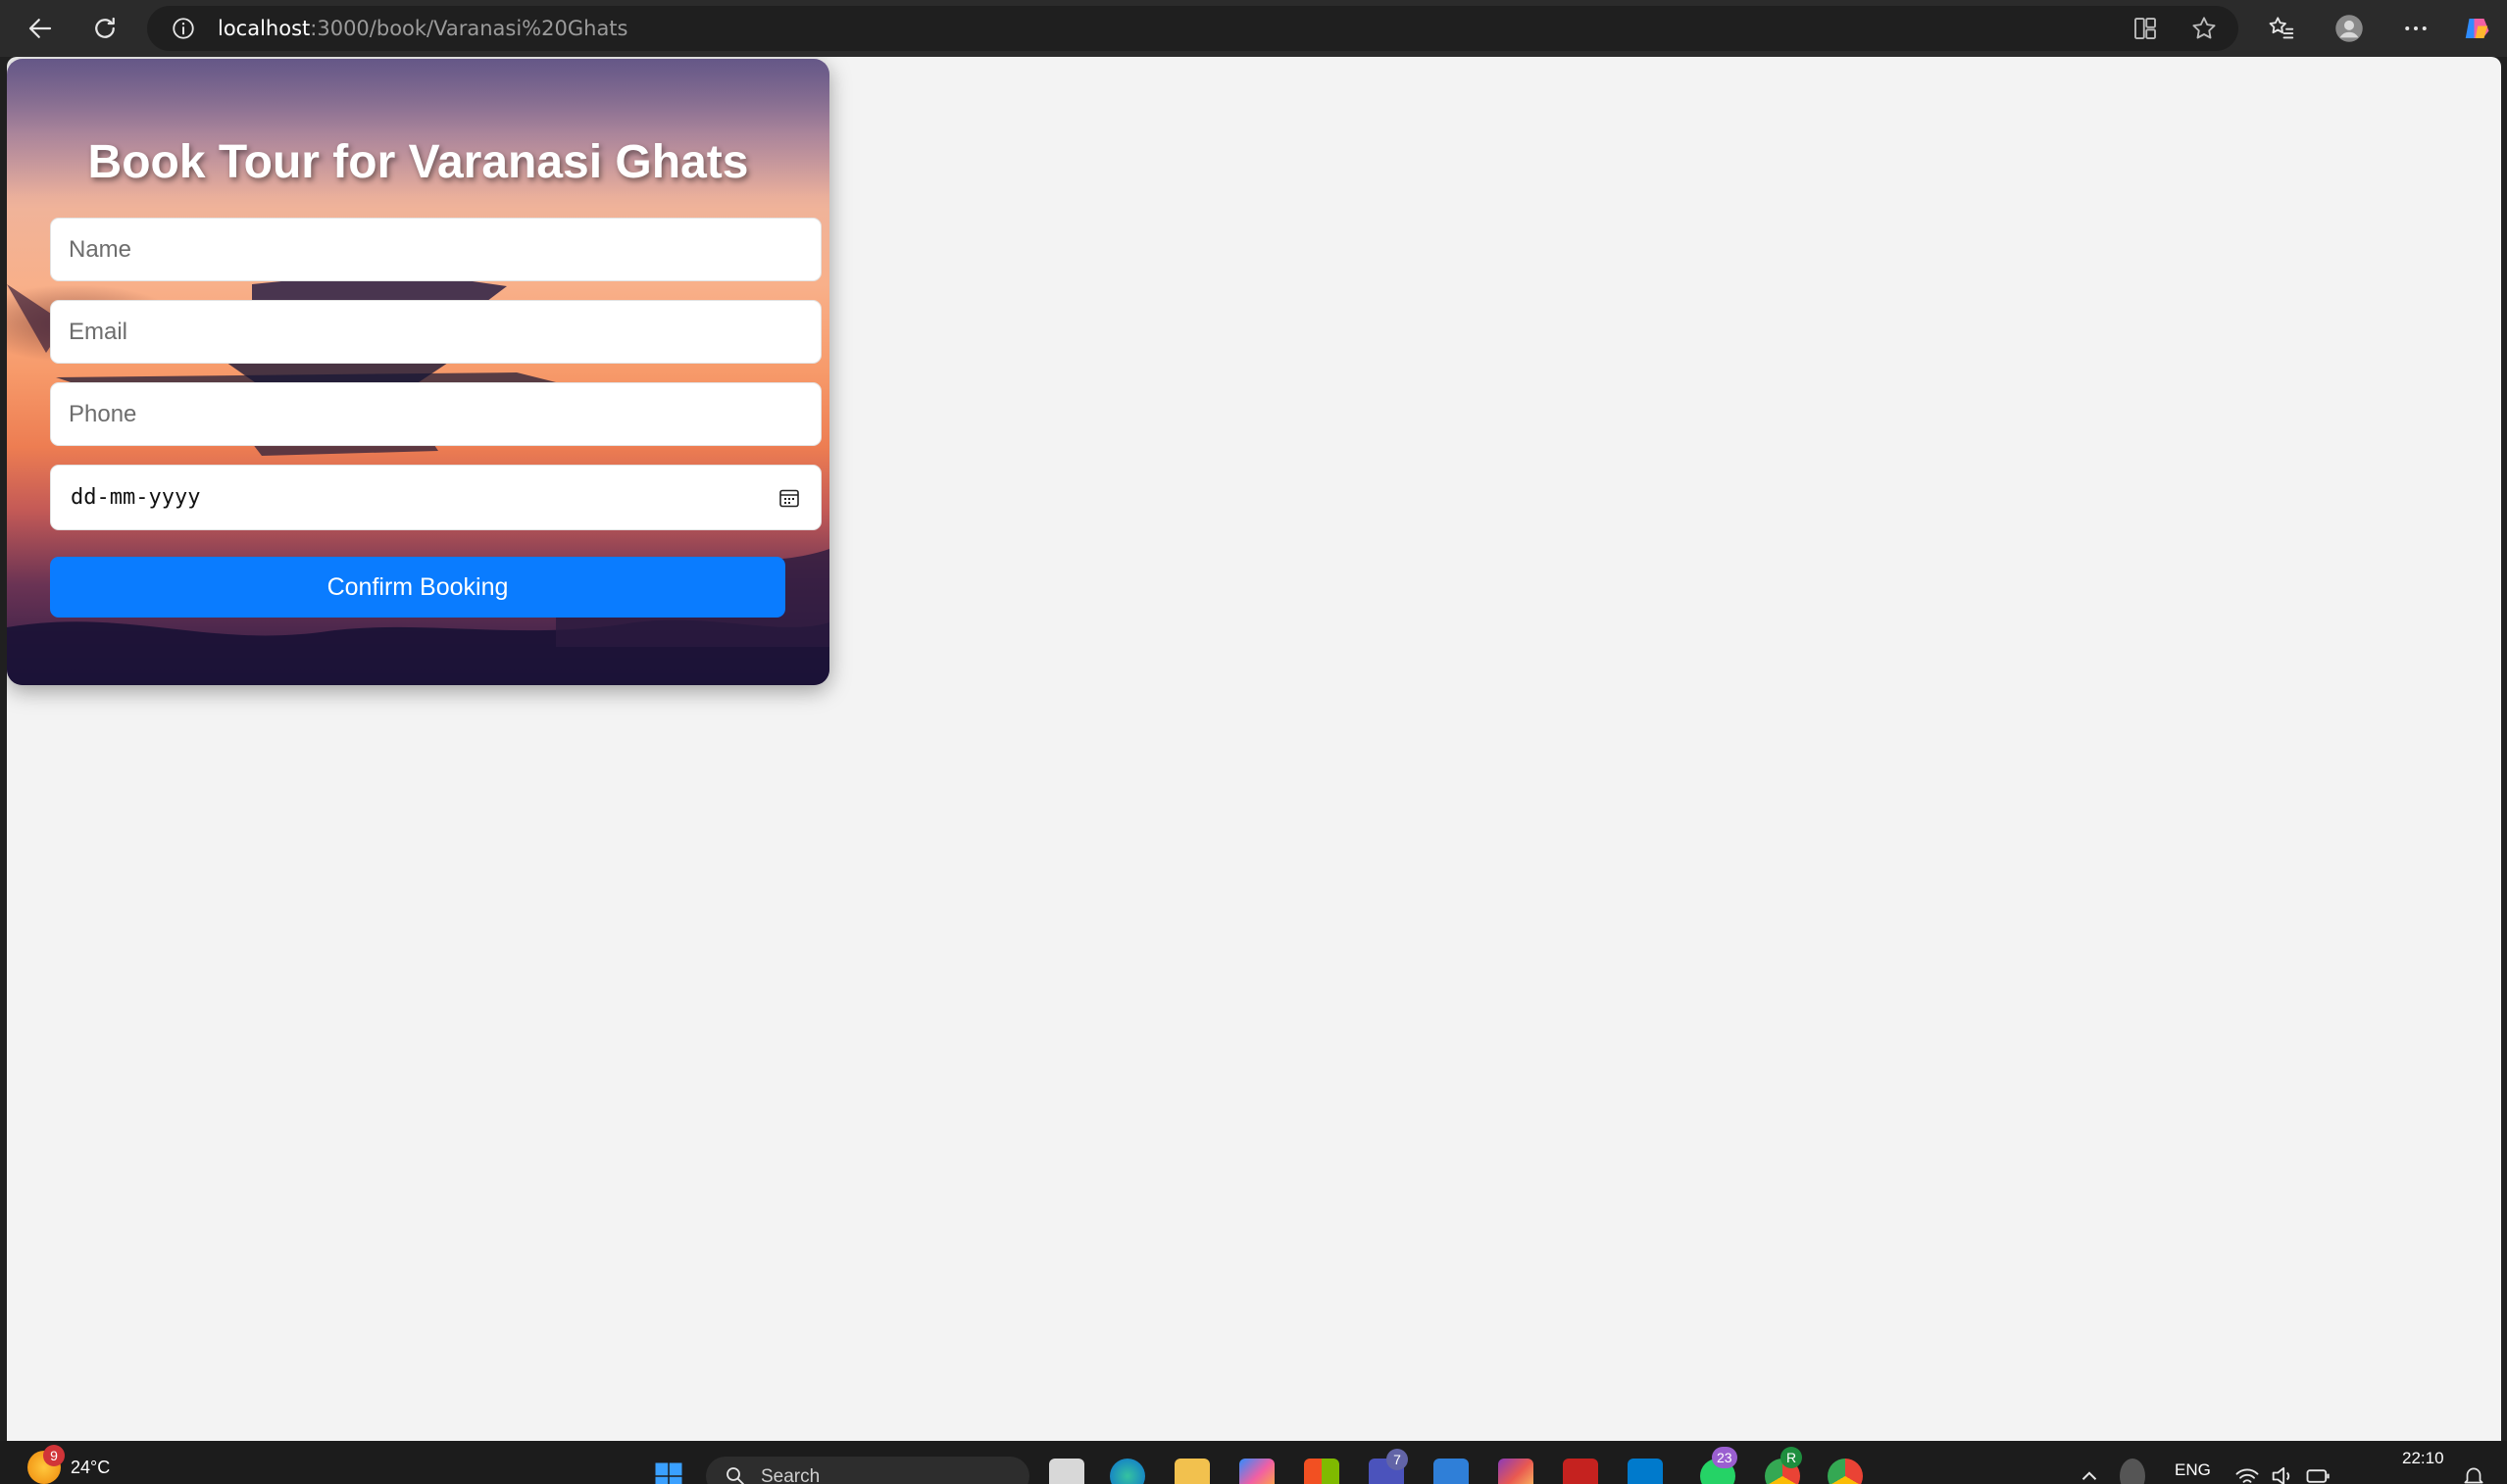 The image size is (2507, 1484). Describe the element at coordinates (2473, 1471) in the screenshot. I see `notification-icon` at that location.